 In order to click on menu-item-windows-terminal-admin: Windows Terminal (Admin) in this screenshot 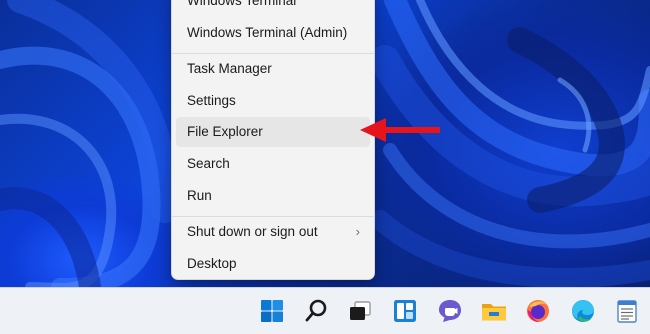, I will do `click(273, 33)`.